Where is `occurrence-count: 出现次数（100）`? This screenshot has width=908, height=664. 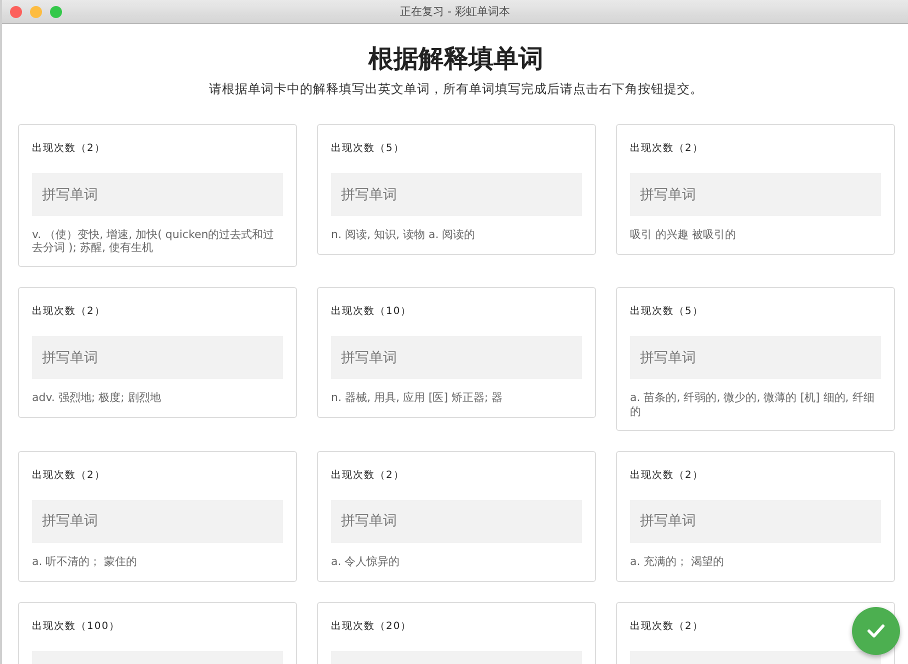
occurrence-count: 出现次数（100） is located at coordinates (77, 626).